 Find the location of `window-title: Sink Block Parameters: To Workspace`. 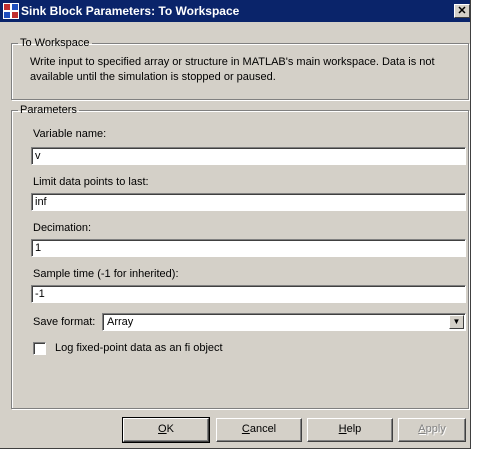

window-title: Sink Block Parameters: To Workspace is located at coordinates (130, 11).